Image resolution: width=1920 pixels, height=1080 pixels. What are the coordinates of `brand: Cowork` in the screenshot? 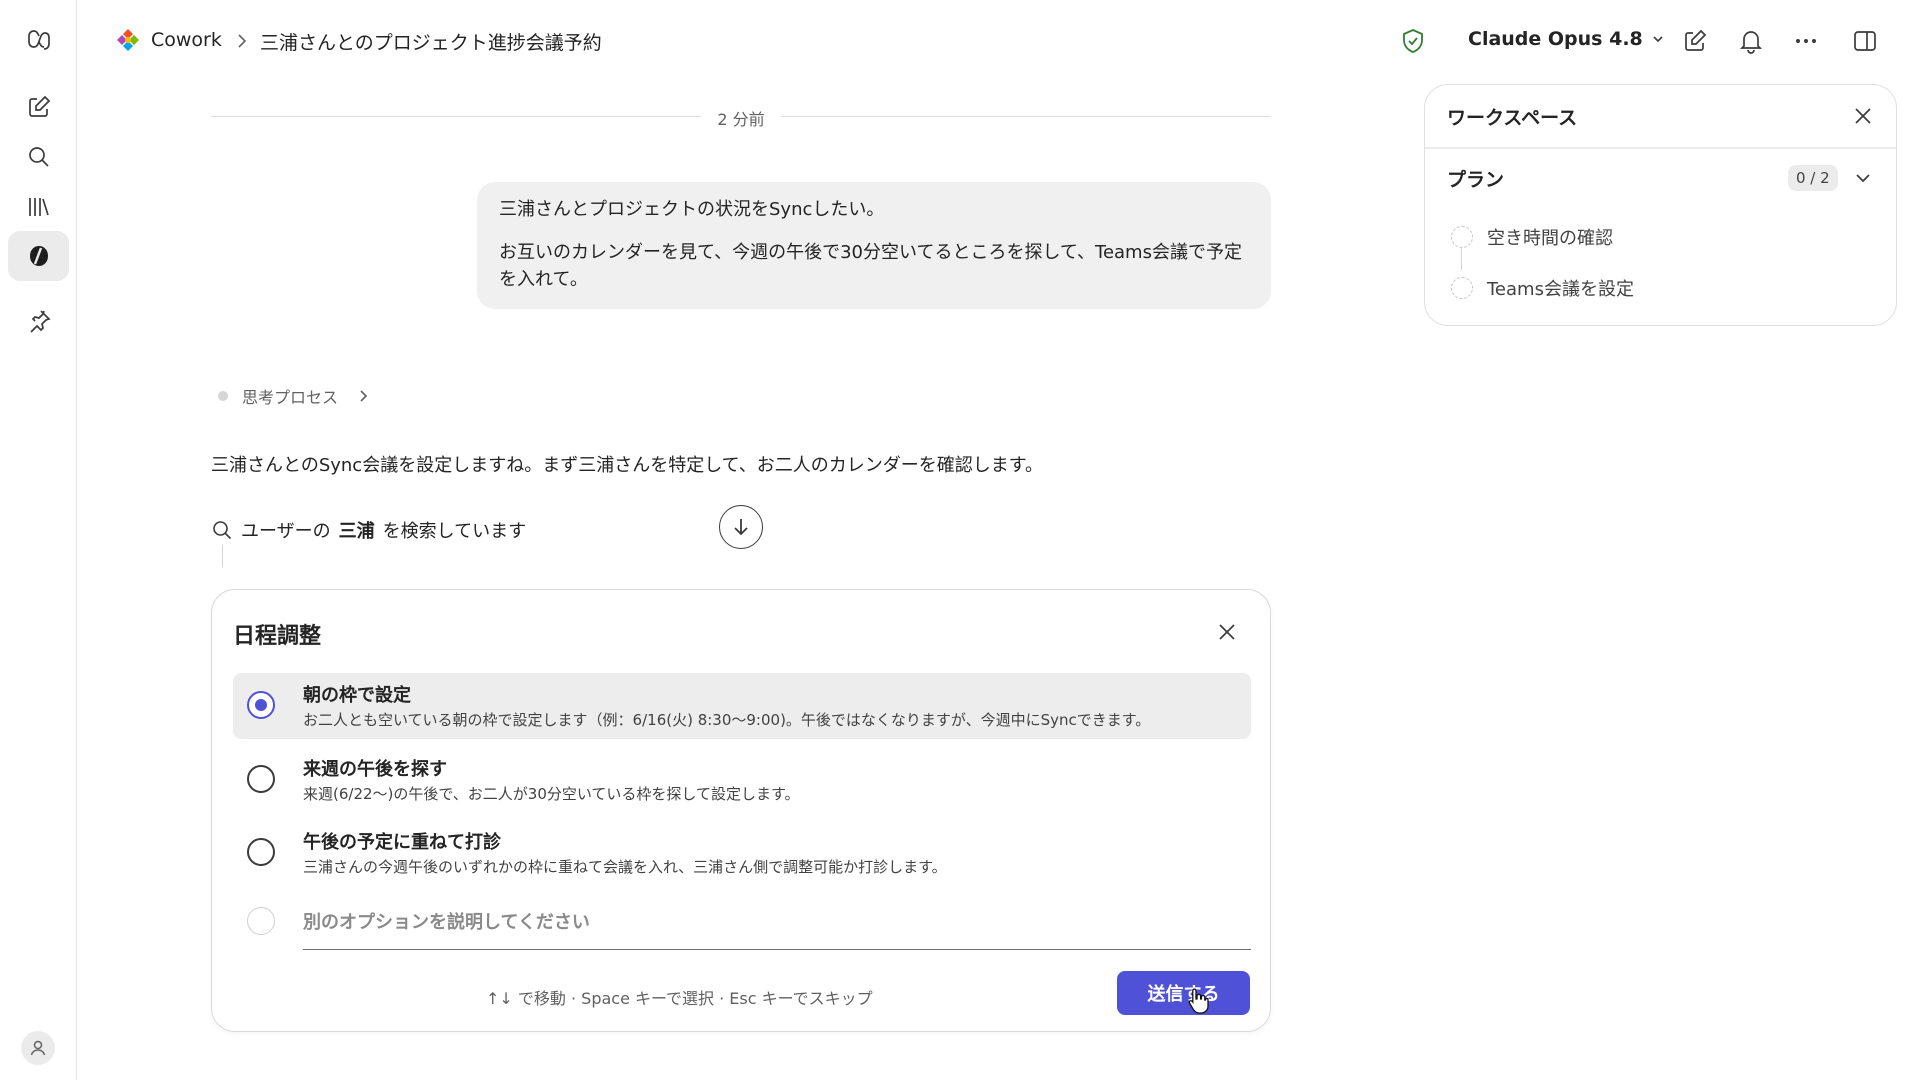 It's located at (168, 40).